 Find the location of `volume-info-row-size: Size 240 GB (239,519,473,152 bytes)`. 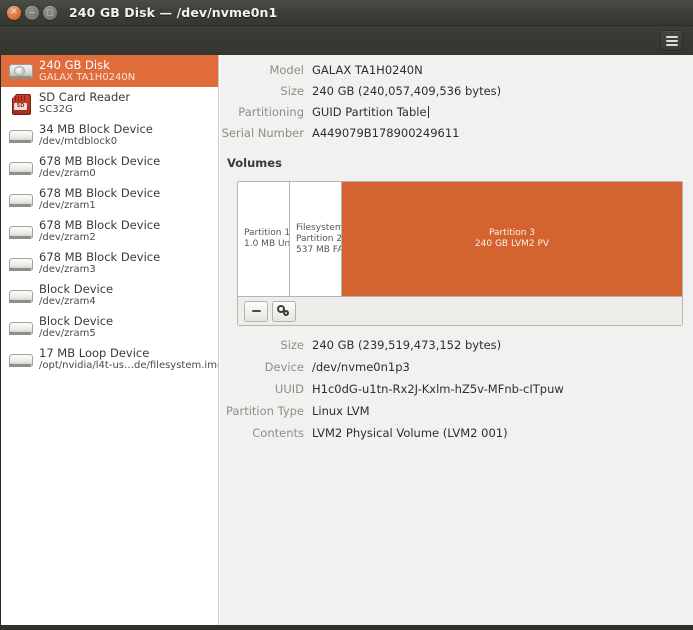

volume-info-row-size: Size 240 GB (239,519,473,152 bytes) is located at coordinates (456, 349).